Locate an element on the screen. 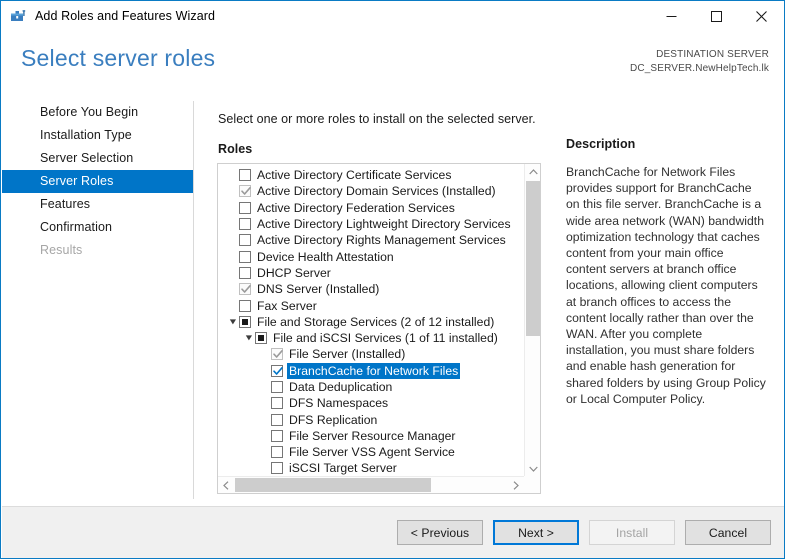 Image resolution: width=785 pixels, height=559 pixels. description-title: Description is located at coordinates (601, 144).